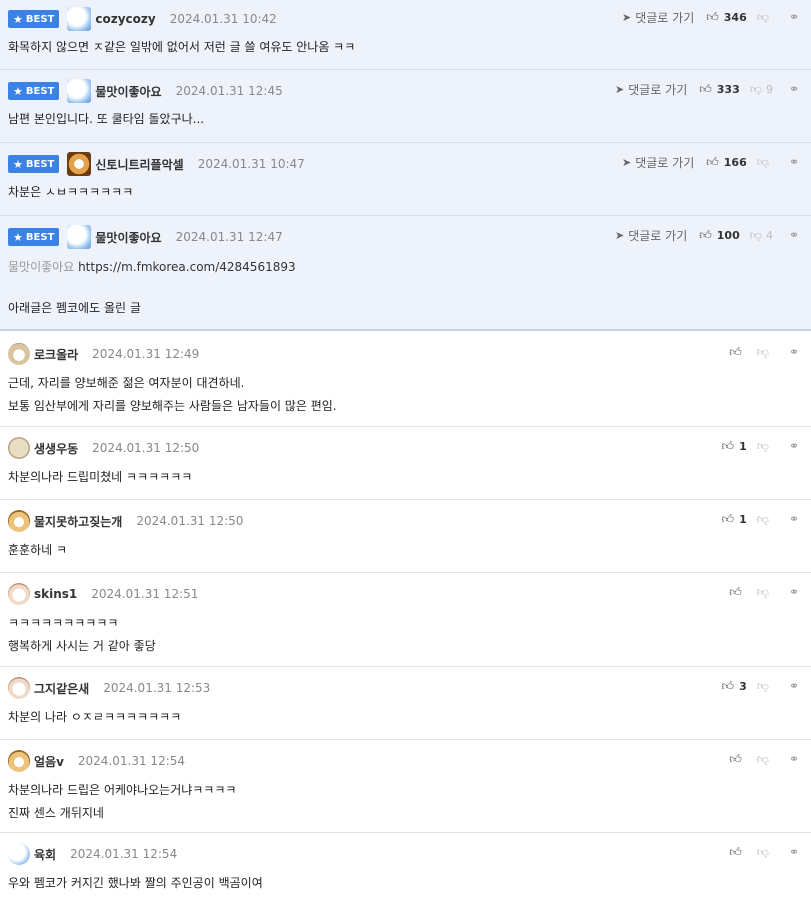  What do you see at coordinates (103, 354) in the screenshot?
I see `comment-meta: 로크올라 2024.01.31 12:49` at bounding box center [103, 354].